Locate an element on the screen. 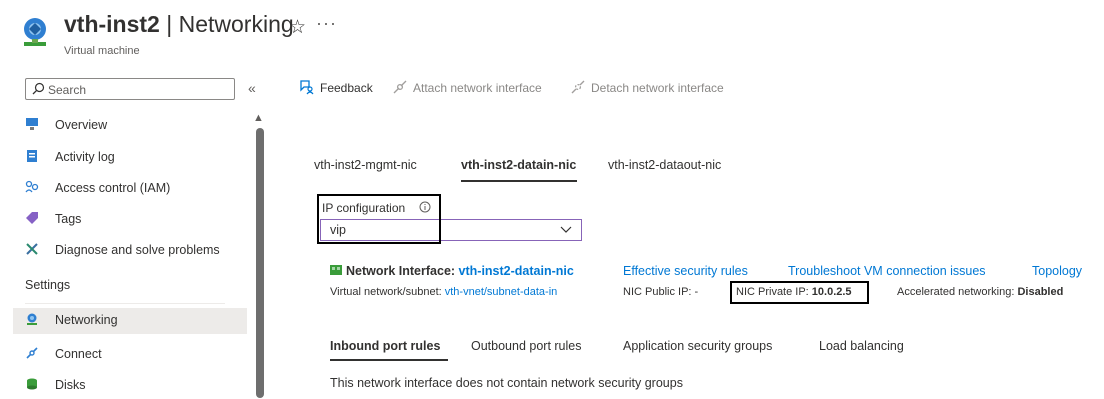 The height and width of the screenshot is (399, 1104). connect-icon is located at coordinates (32, 353).